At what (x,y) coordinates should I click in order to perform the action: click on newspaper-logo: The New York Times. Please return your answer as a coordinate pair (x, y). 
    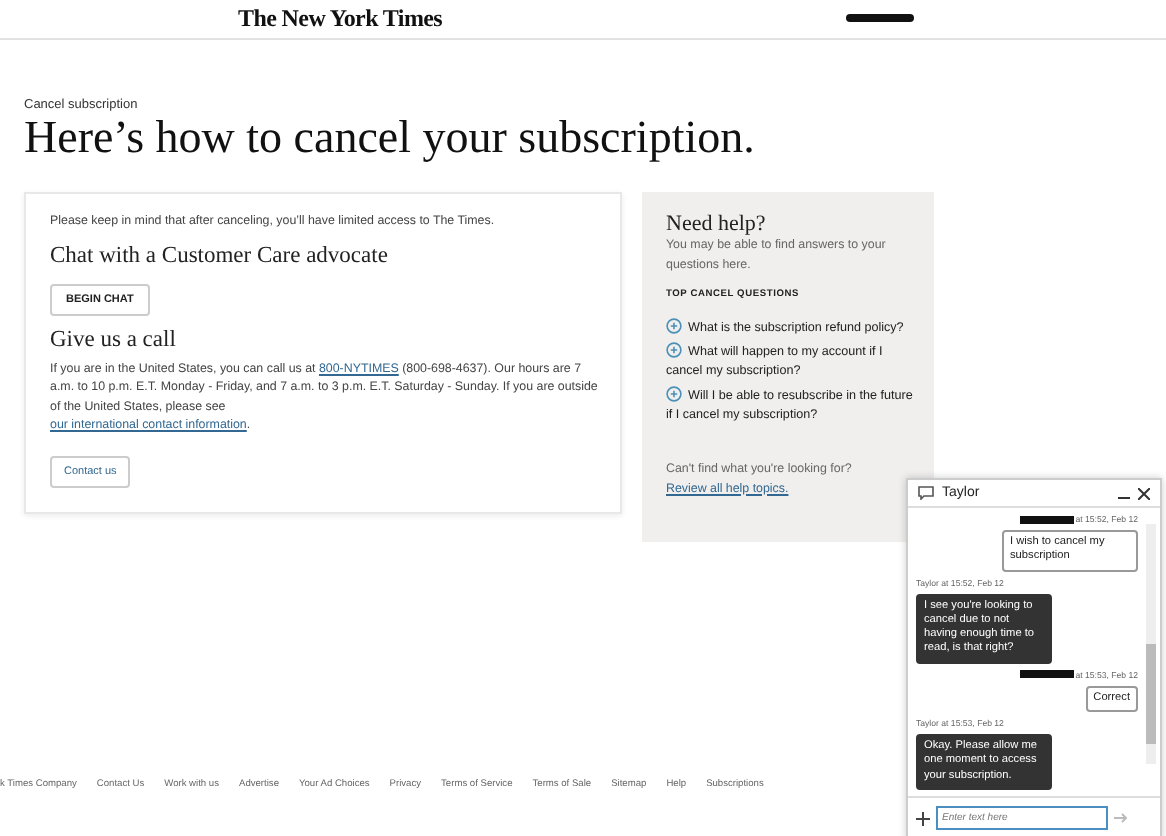
    Looking at the image, I should click on (340, 19).